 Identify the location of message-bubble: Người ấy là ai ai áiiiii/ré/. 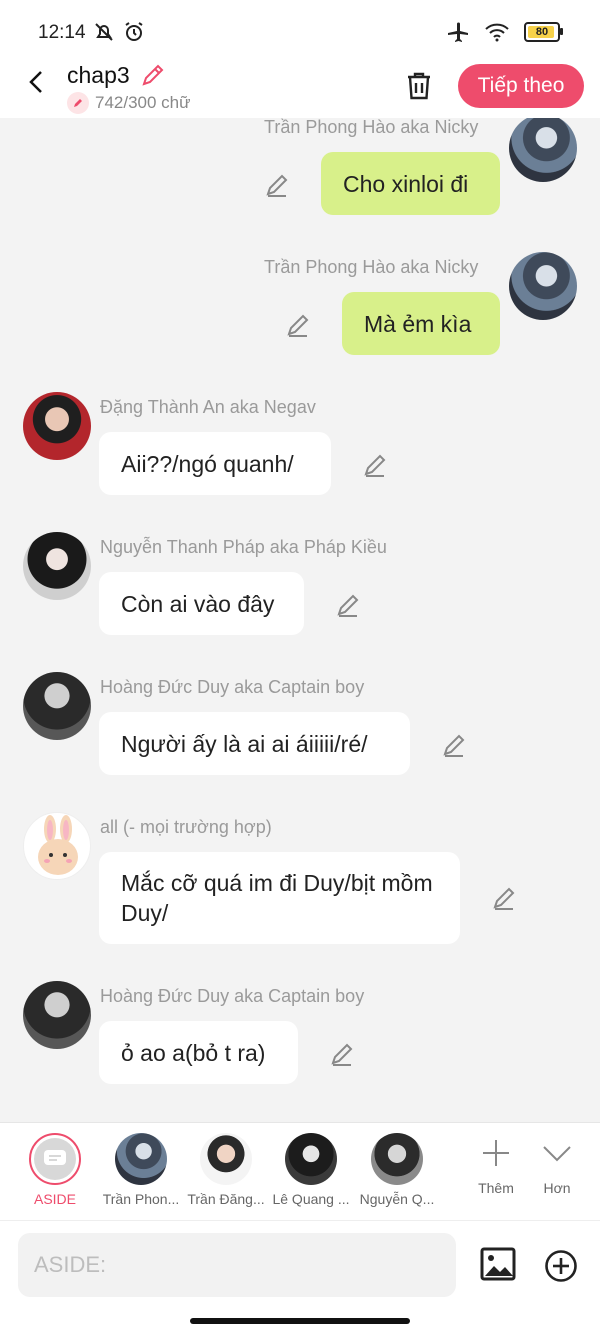
(254, 743).